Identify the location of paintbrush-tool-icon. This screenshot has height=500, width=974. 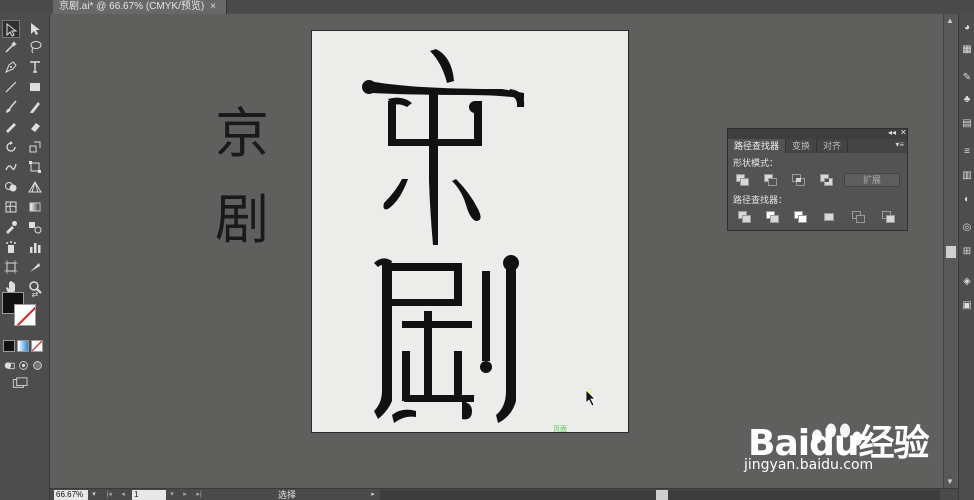
(11, 107).